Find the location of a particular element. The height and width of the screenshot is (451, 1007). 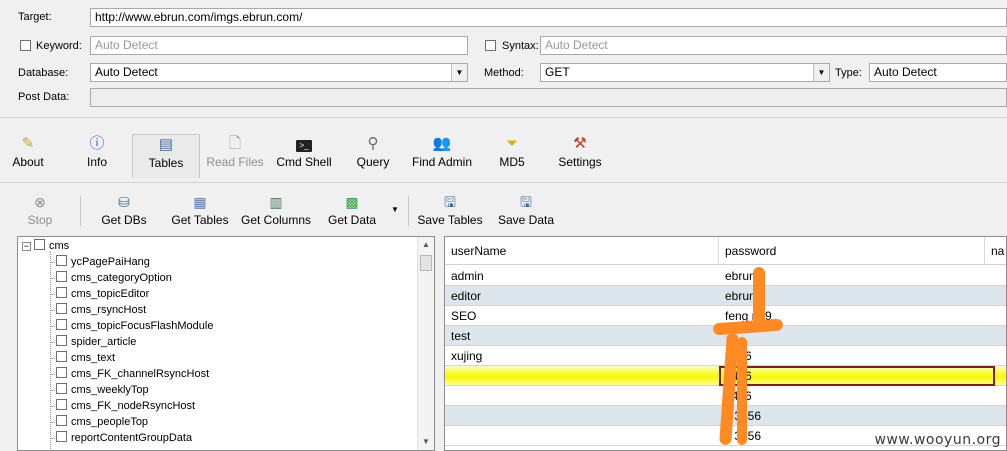

tree-item: cms_topicEditor is located at coordinates (102, 294).